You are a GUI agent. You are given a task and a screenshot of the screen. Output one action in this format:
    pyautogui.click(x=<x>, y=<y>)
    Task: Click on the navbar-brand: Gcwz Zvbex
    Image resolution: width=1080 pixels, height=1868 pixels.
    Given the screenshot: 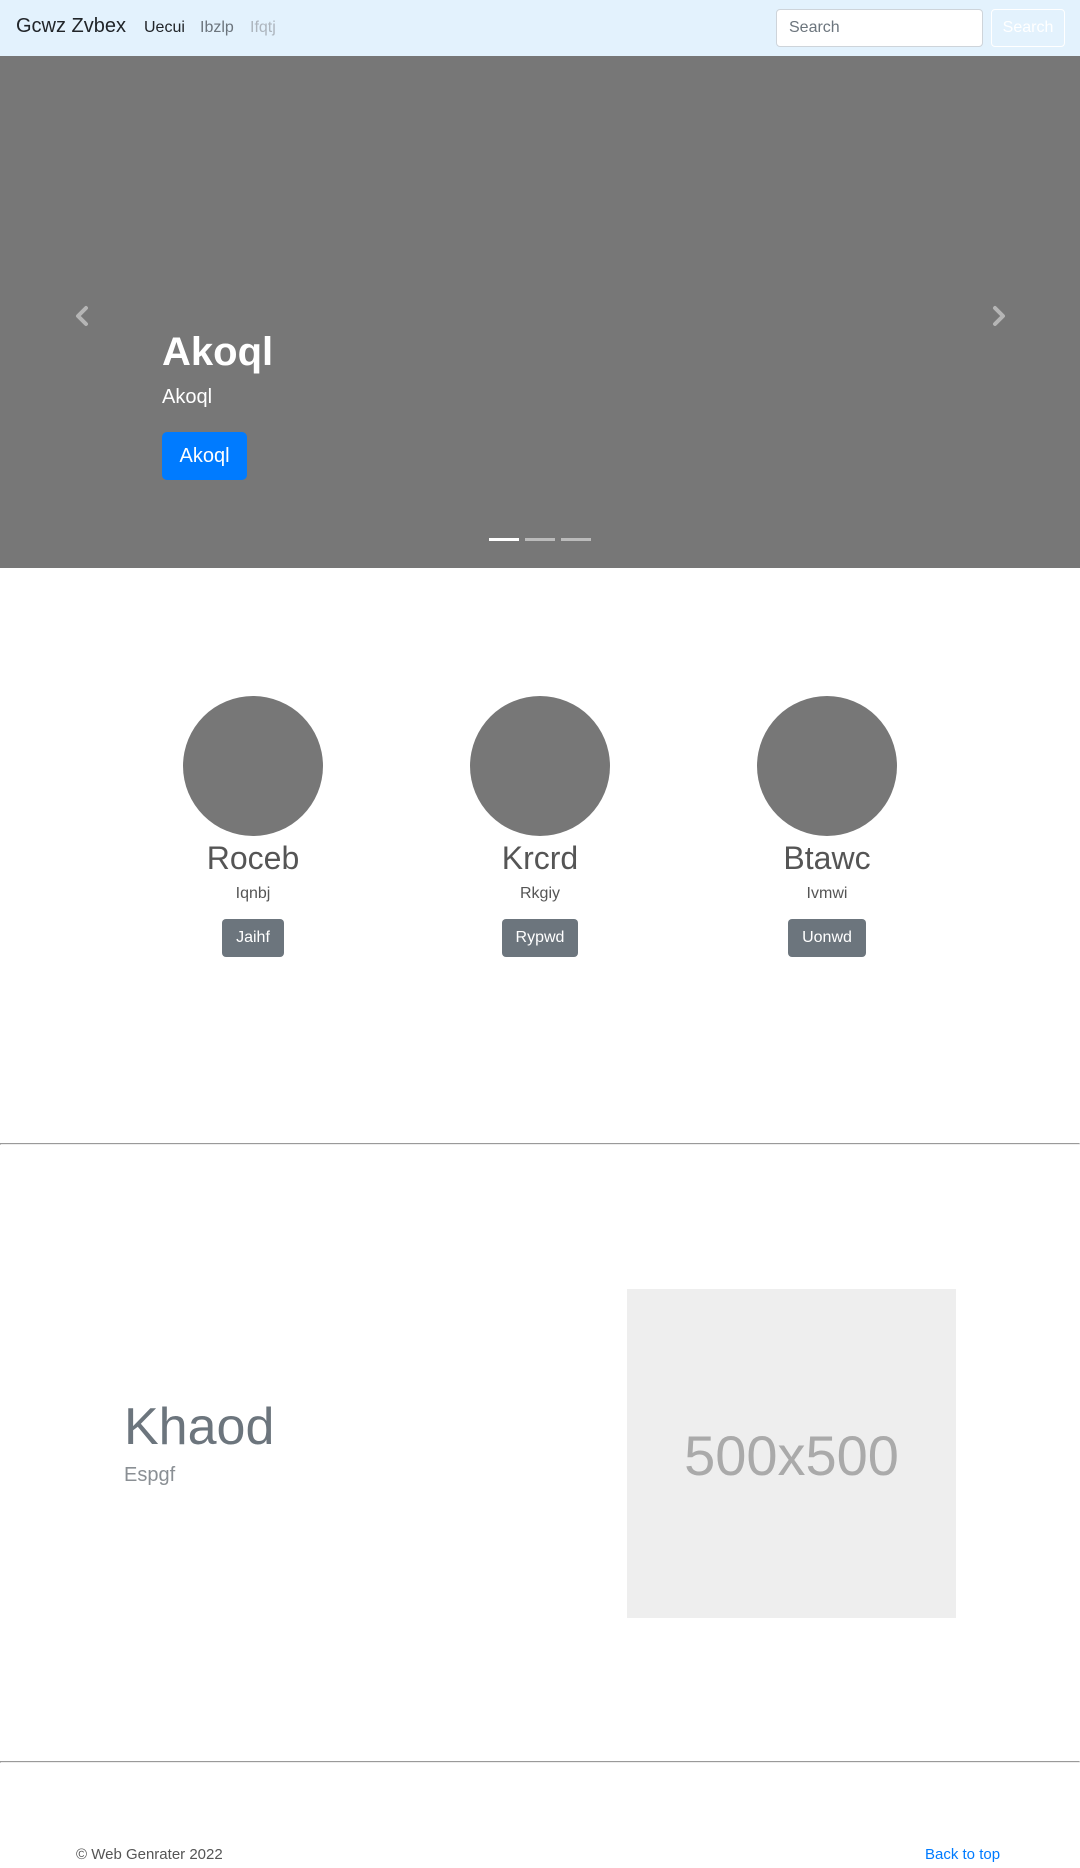 What is the action you would take?
    pyautogui.click(x=71, y=26)
    